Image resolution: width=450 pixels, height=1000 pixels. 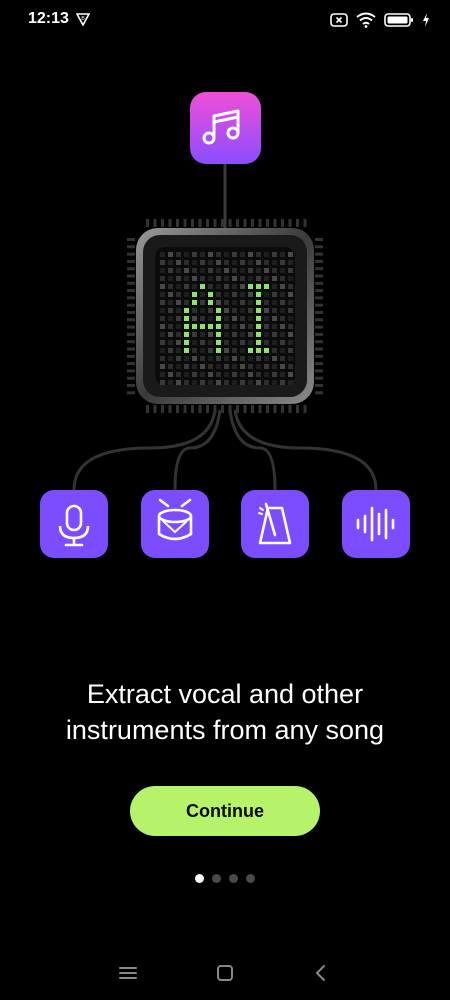 What do you see at coordinates (225, 811) in the screenshot?
I see `continue-button: Continue` at bounding box center [225, 811].